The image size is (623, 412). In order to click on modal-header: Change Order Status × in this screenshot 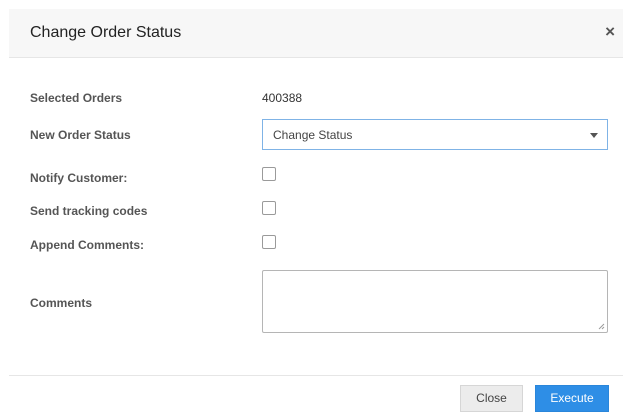, I will do `click(316, 33)`.